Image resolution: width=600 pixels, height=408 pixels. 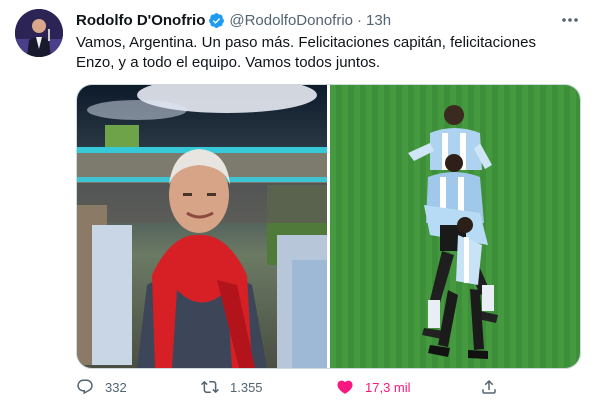 What do you see at coordinates (101, 387) in the screenshot?
I see `reply-button: 332` at bounding box center [101, 387].